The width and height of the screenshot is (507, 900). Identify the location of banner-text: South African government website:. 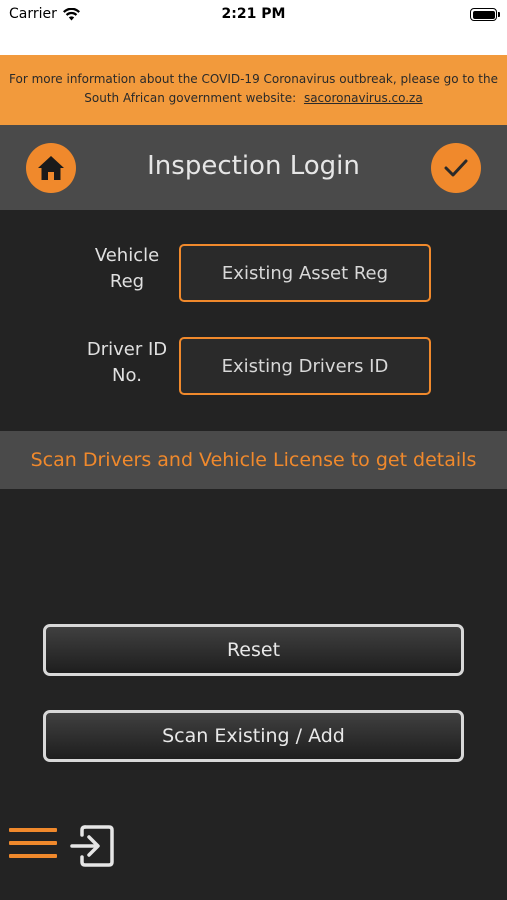
(190, 98).